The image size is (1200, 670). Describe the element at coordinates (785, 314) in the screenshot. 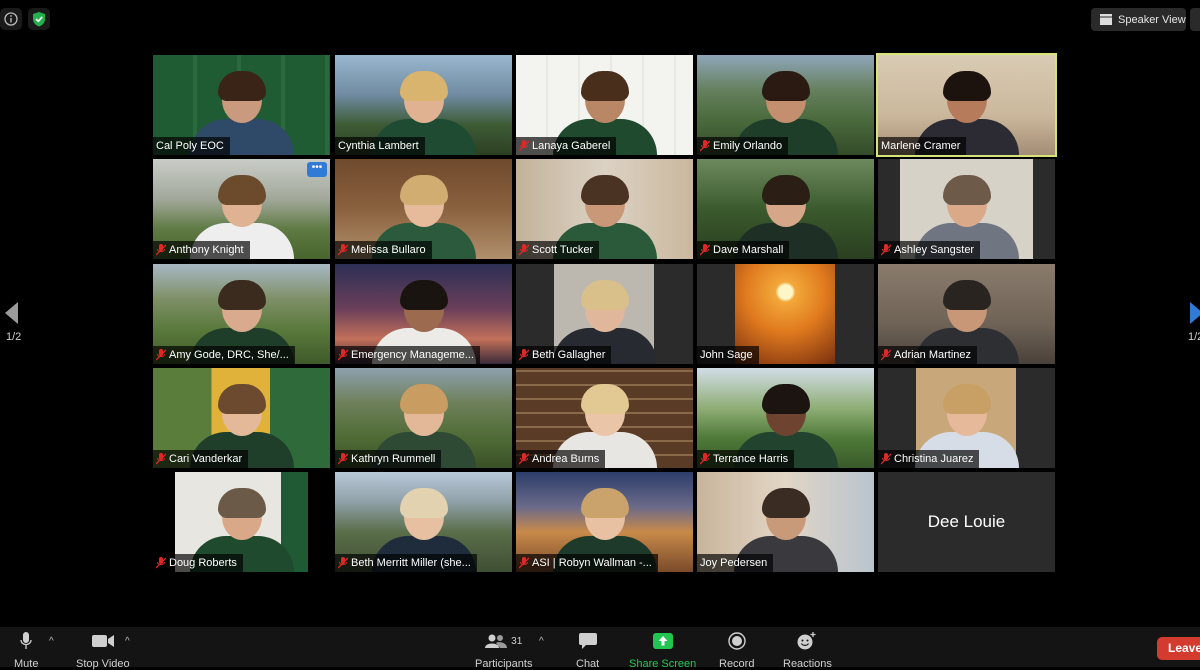

I see `video-tile-john-sage: John Sage` at that location.